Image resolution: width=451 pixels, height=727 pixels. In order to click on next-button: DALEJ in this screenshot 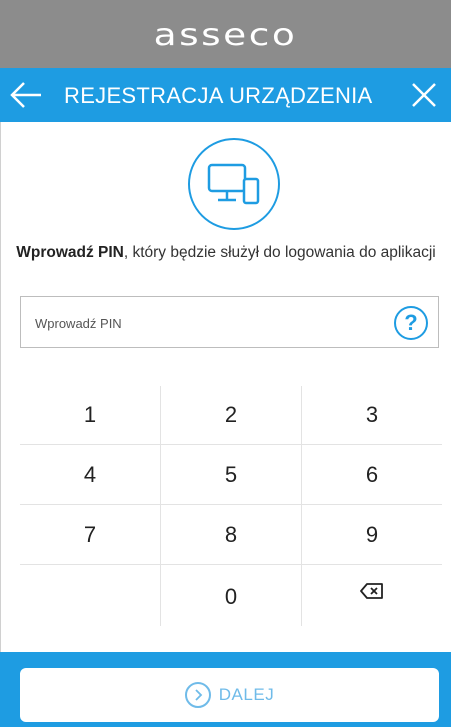, I will do `click(229, 695)`.